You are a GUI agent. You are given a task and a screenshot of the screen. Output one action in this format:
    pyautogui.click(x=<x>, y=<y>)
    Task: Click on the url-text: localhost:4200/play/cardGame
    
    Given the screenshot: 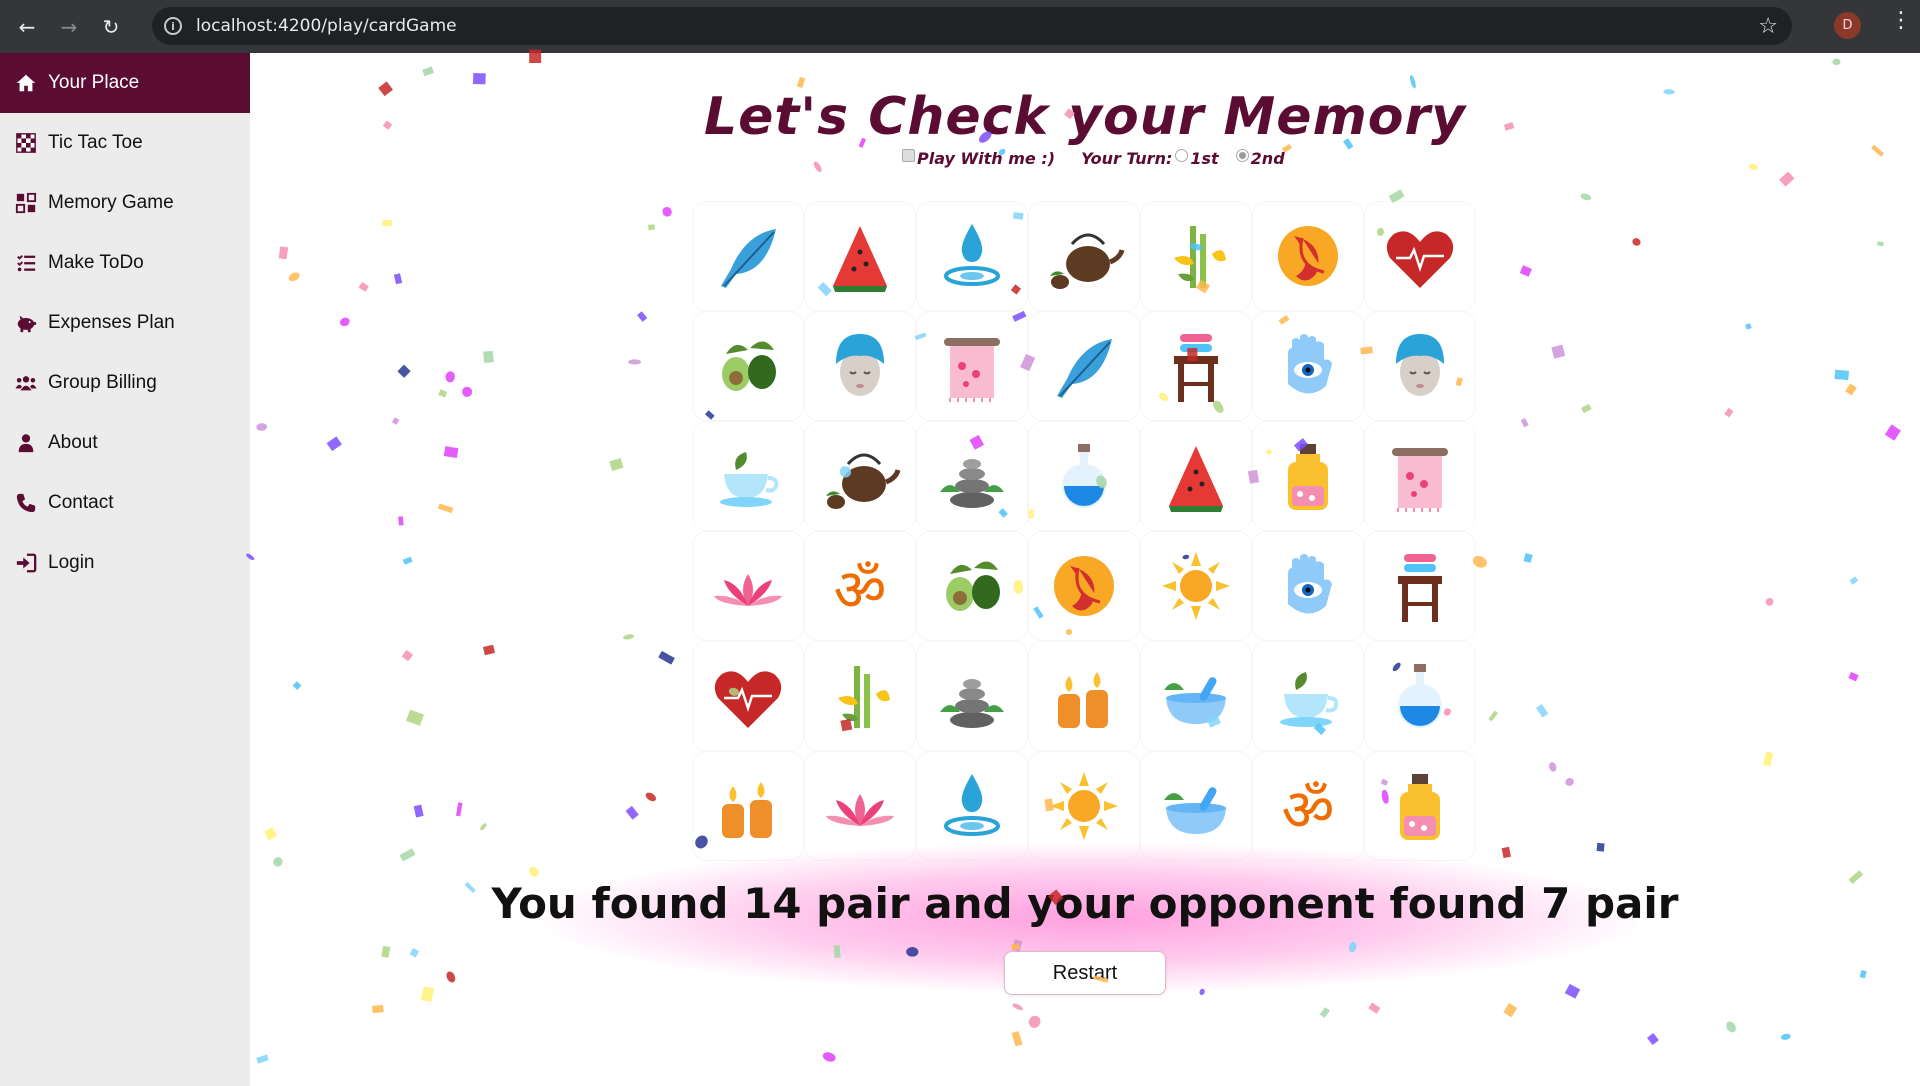 What is the action you would take?
    pyautogui.click(x=326, y=26)
    